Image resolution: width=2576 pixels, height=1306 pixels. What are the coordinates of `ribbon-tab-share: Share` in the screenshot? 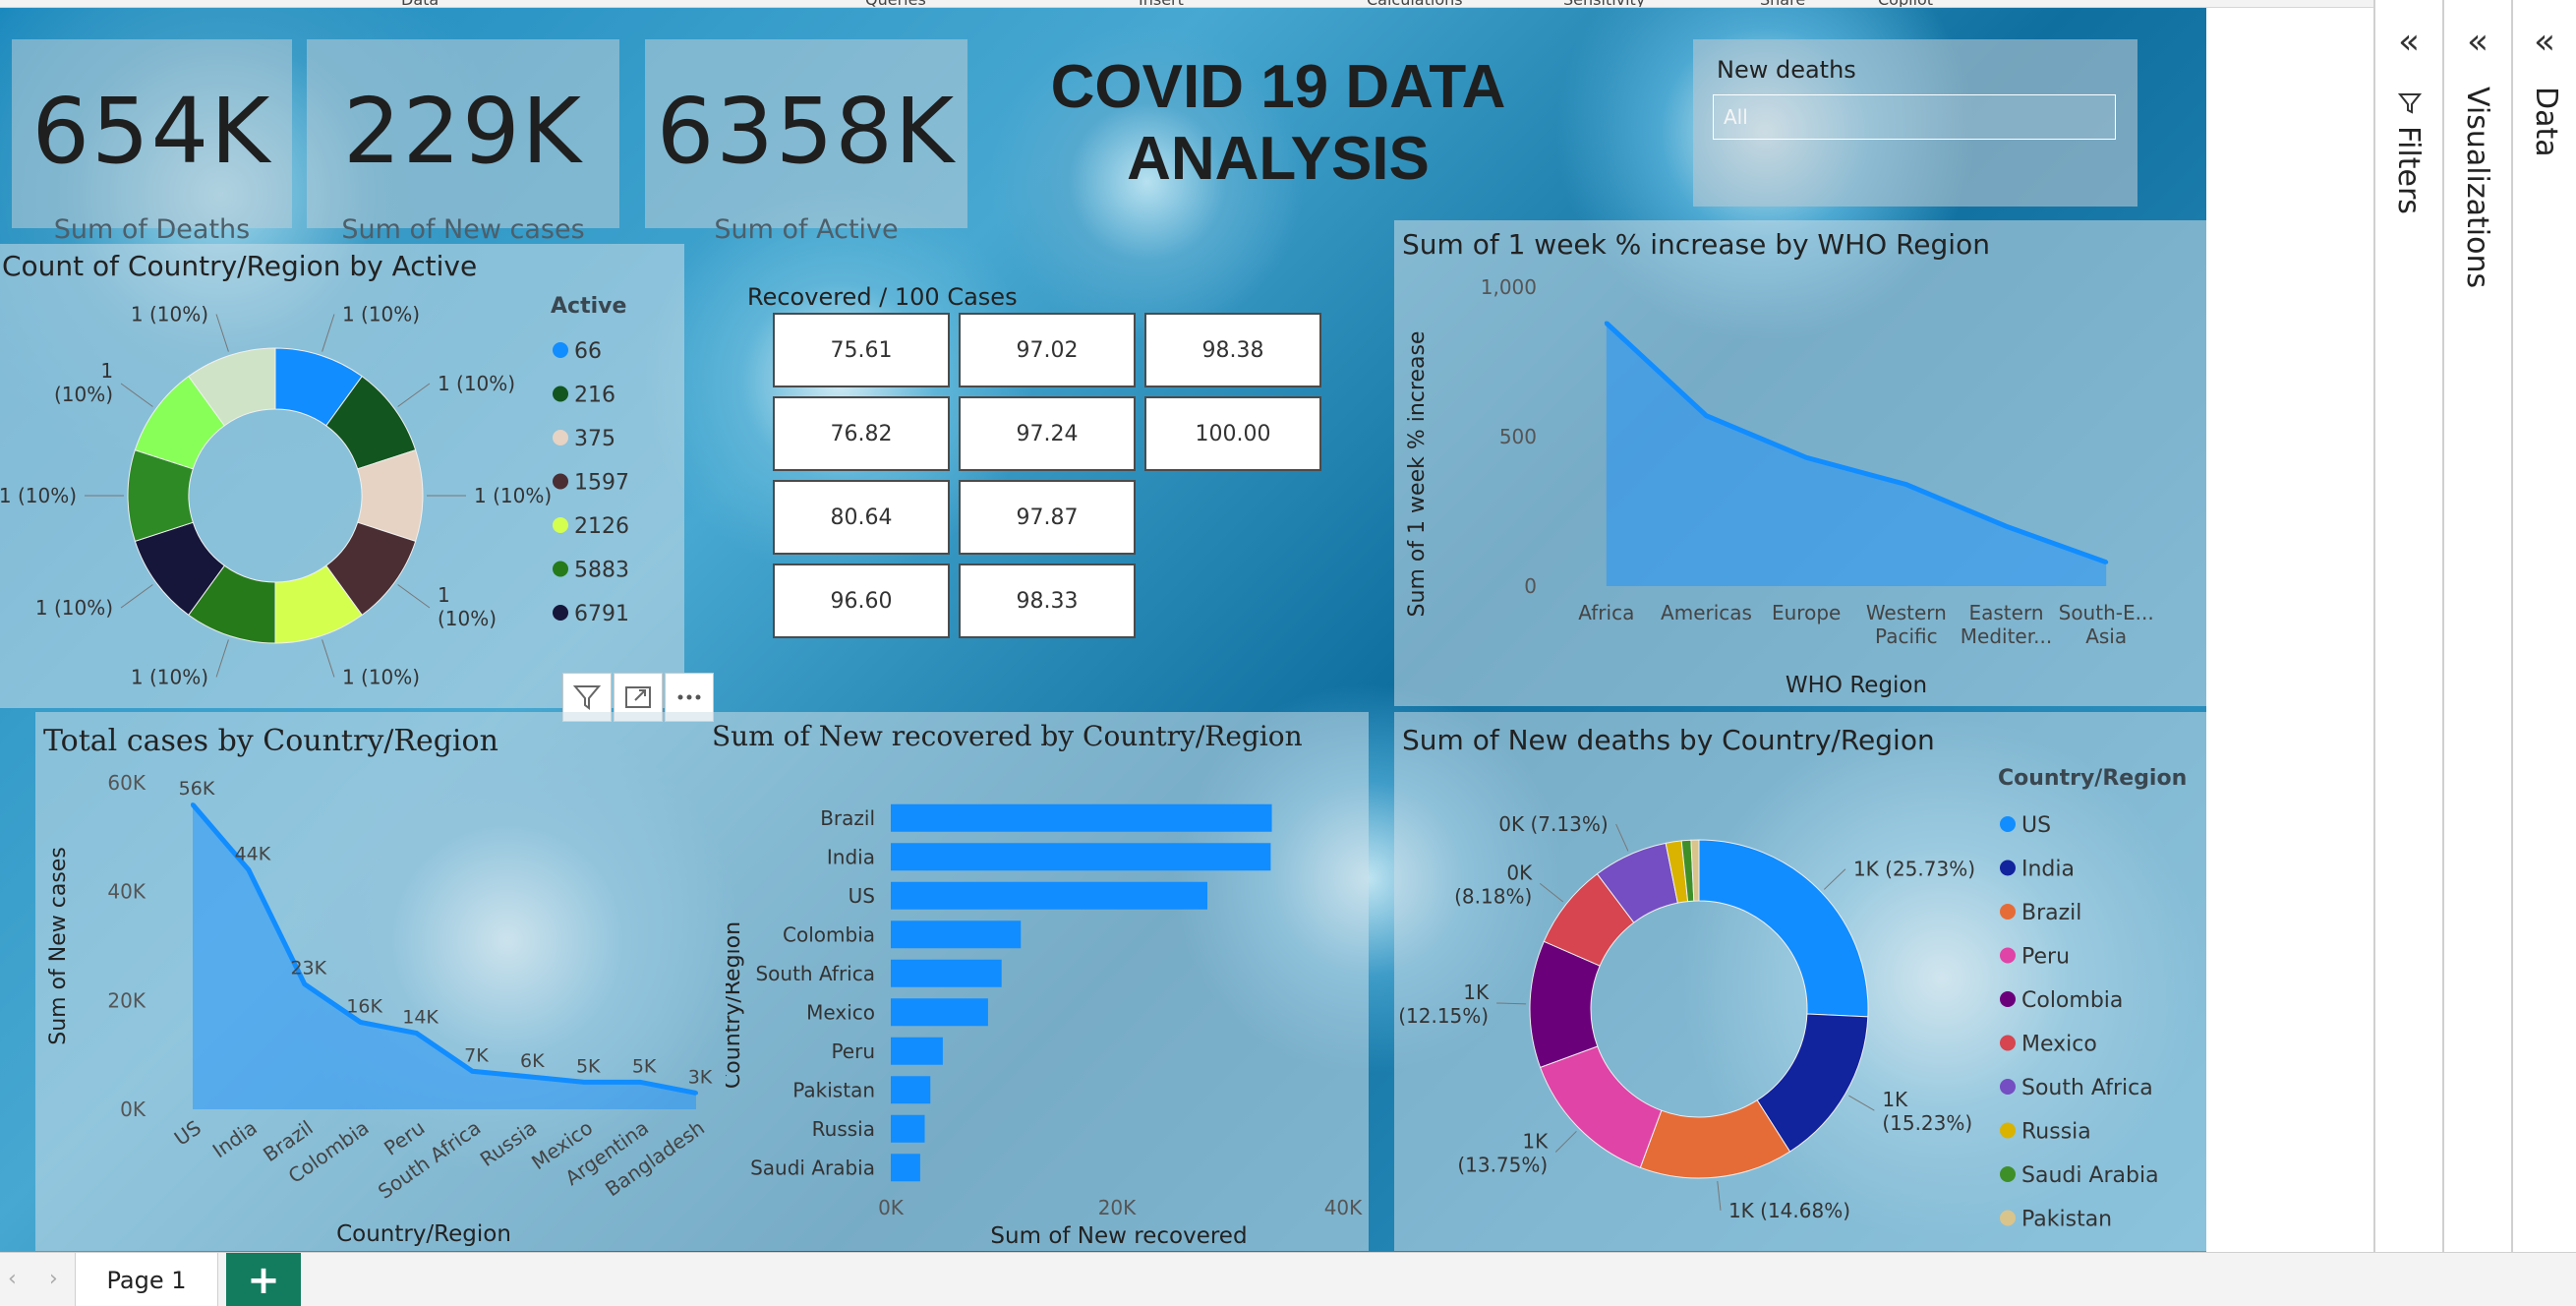 It's located at (1782, 3).